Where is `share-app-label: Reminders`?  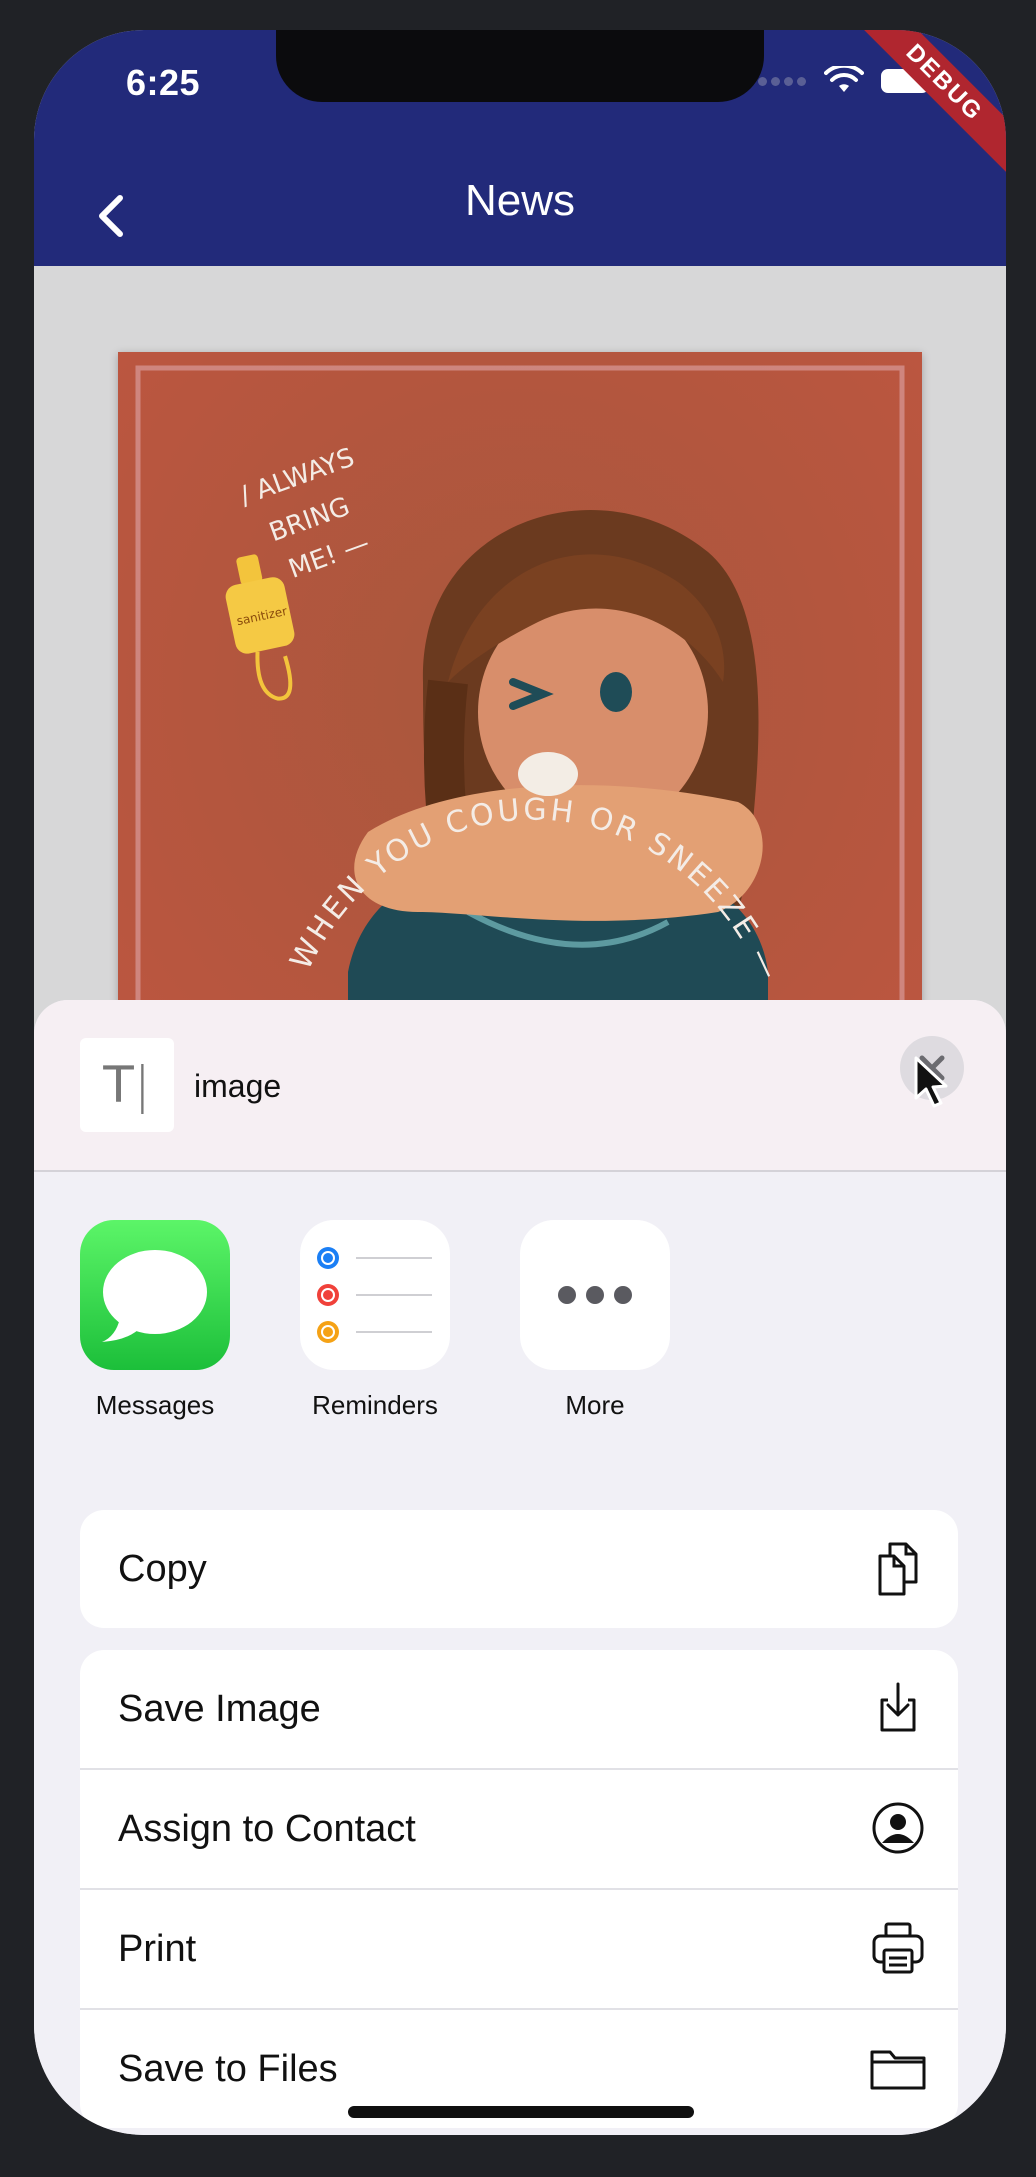 share-app-label: Reminders is located at coordinates (375, 1405).